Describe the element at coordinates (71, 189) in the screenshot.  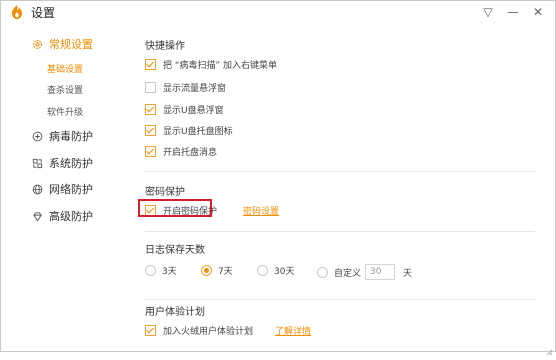
I see `sidebar-item-label: 网络防护` at that location.